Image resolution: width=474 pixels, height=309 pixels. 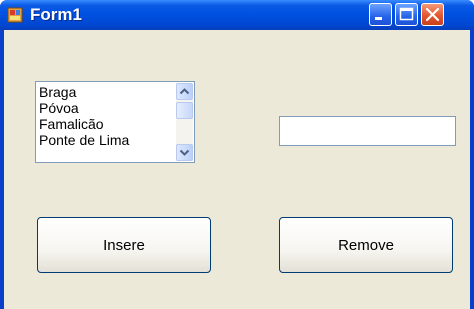 What do you see at coordinates (237, 15) in the screenshot?
I see `title-bar: Form1` at bounding box center [237, 15].